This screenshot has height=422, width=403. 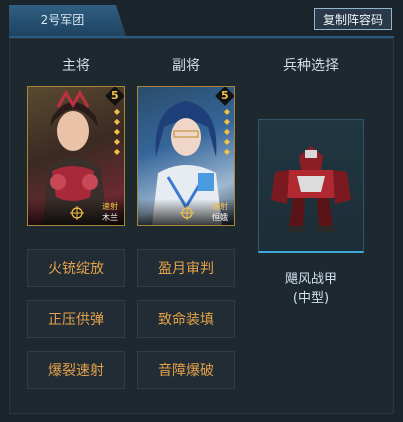 What do you see at coordinates (76, 156) in the screenshot?
I see `main-general-card: 5 ◆ ◆ ◆ ◆ ◆ 速射 木兰` at bounding box center [76, 156].